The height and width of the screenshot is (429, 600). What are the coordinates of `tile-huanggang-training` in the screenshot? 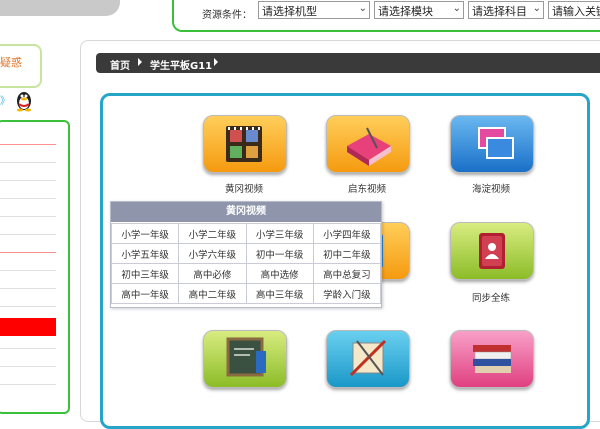 It's located at (245, 359).